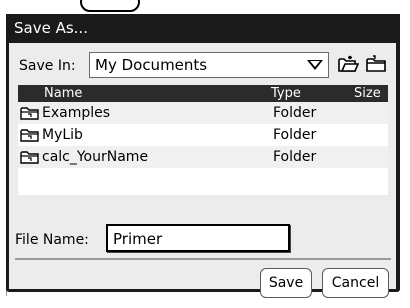  What do you see at coordinates (315, 65) in the screenshot?
I see `chevron-down-icon` at bounding box center [315, 65].